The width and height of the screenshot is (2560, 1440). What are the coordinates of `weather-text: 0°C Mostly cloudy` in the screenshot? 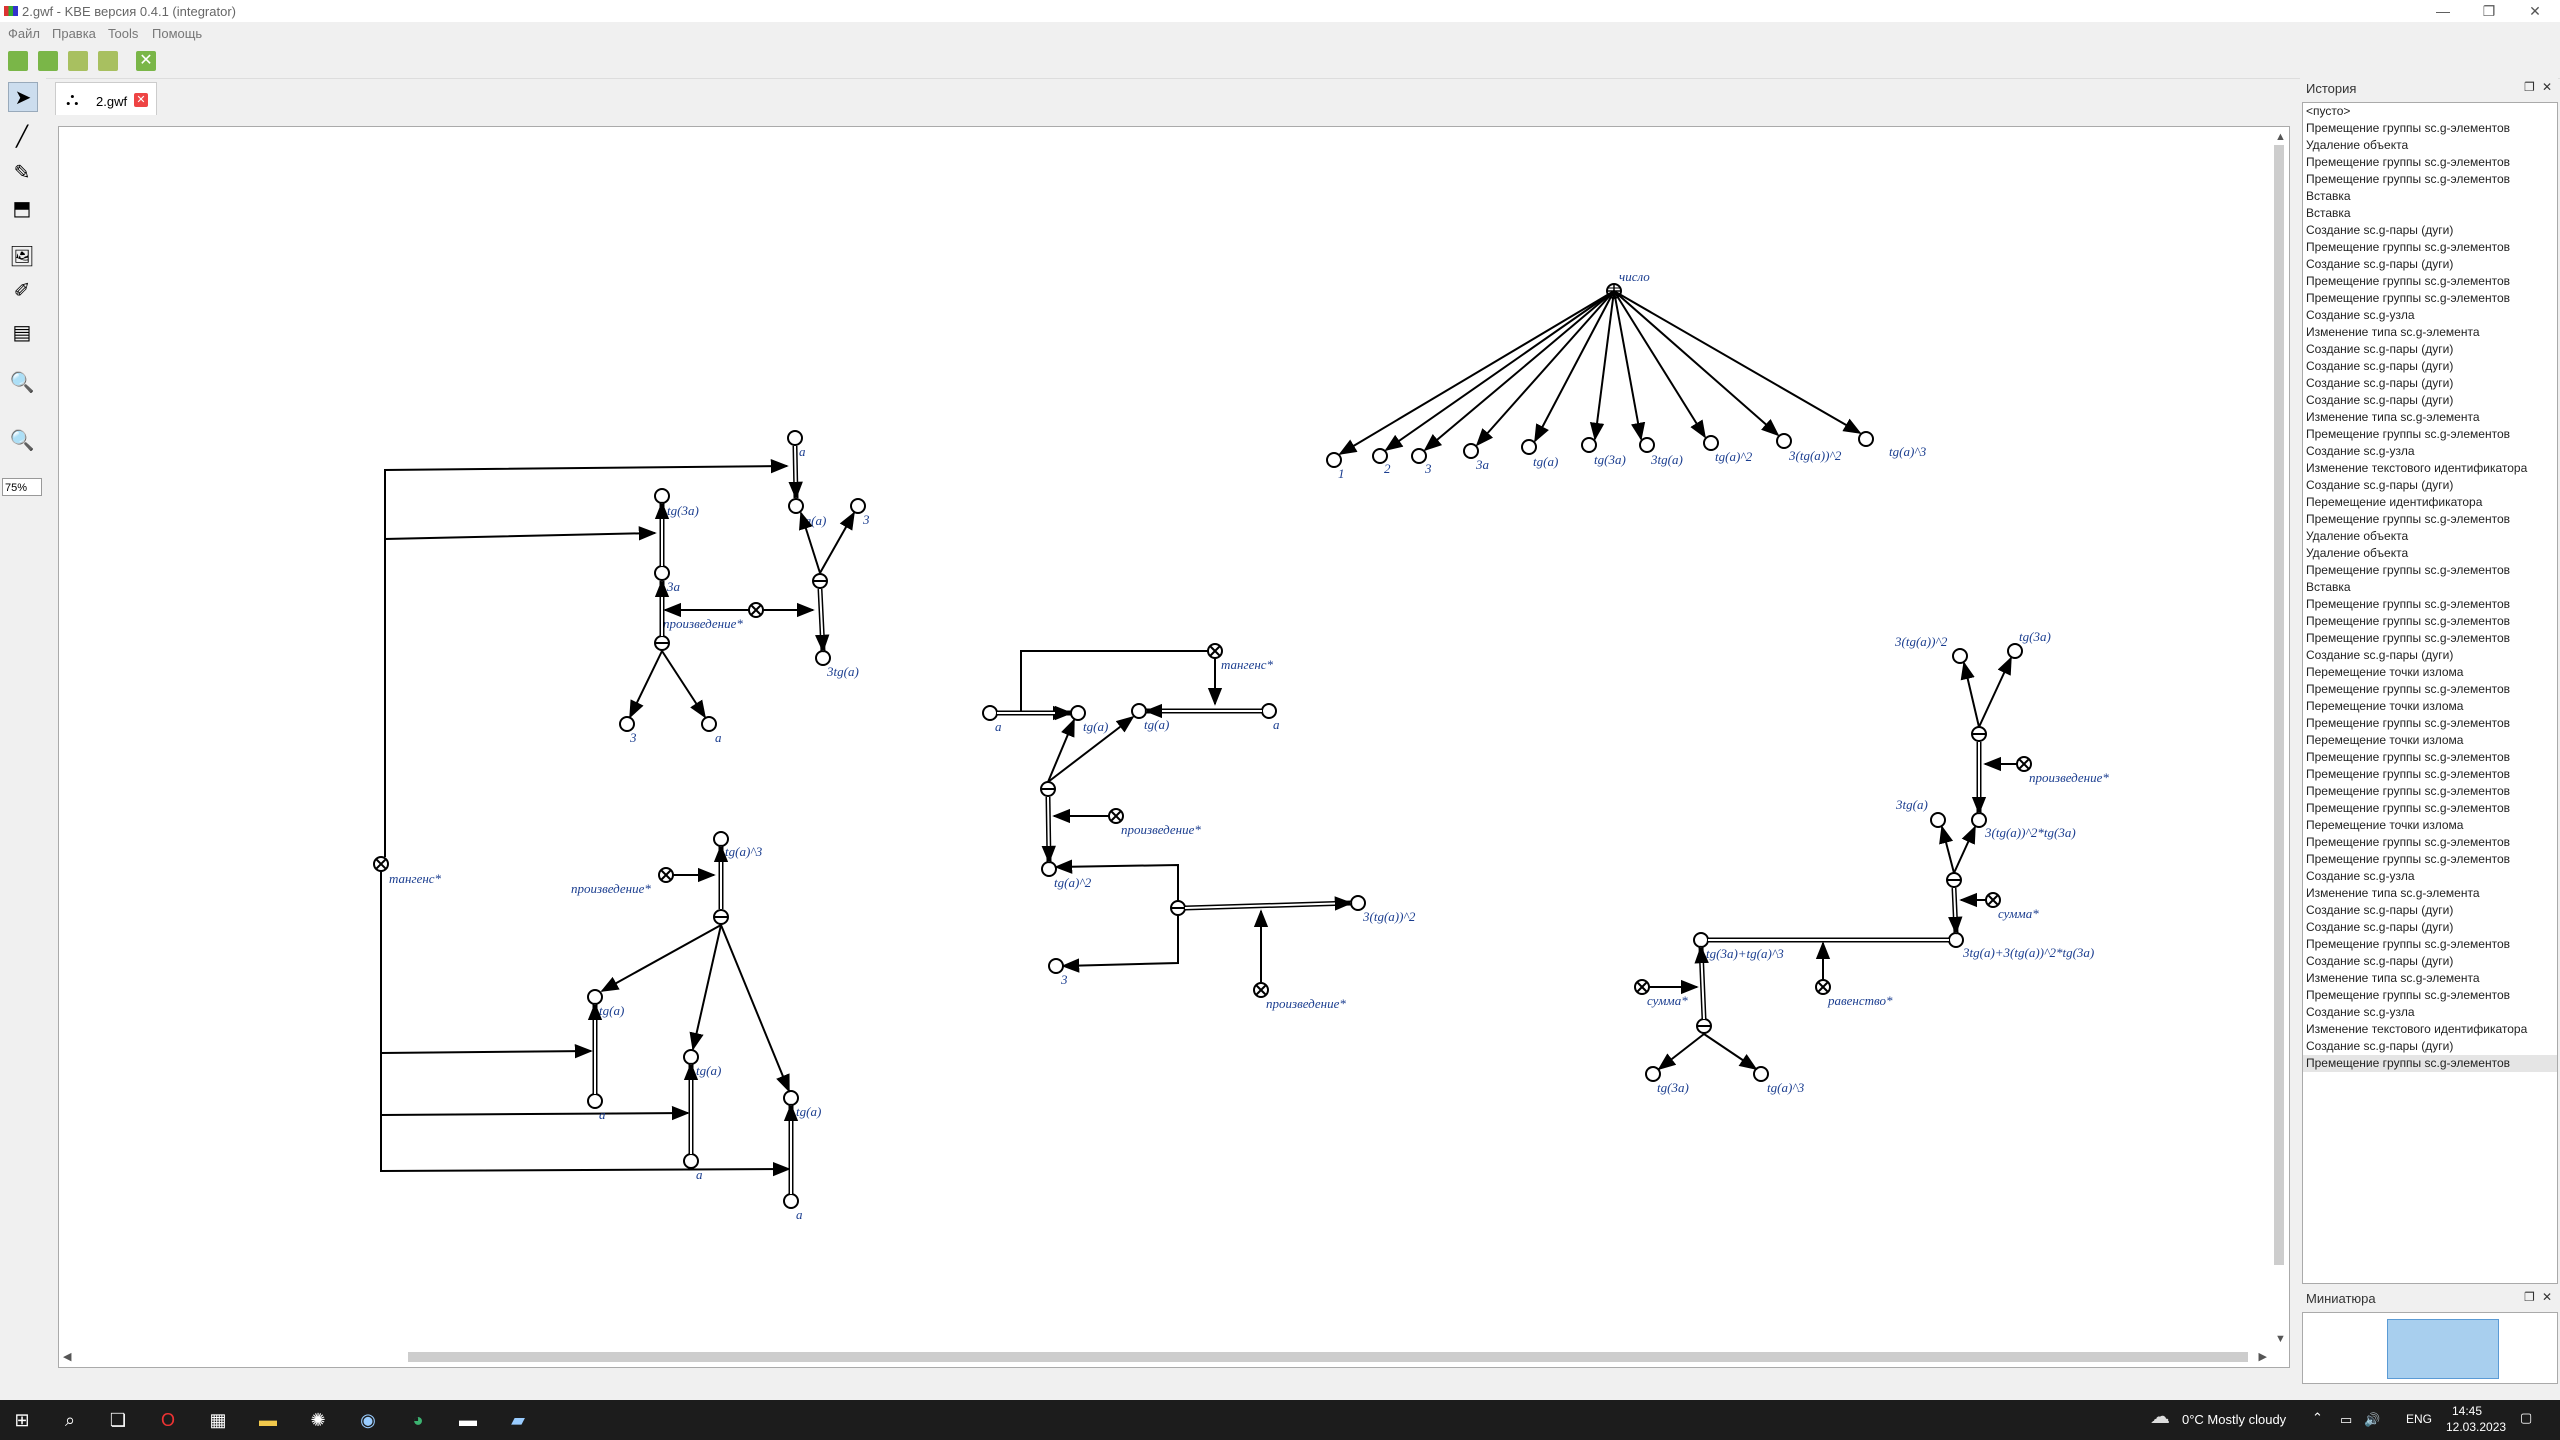 It's located at (2234, 1419).